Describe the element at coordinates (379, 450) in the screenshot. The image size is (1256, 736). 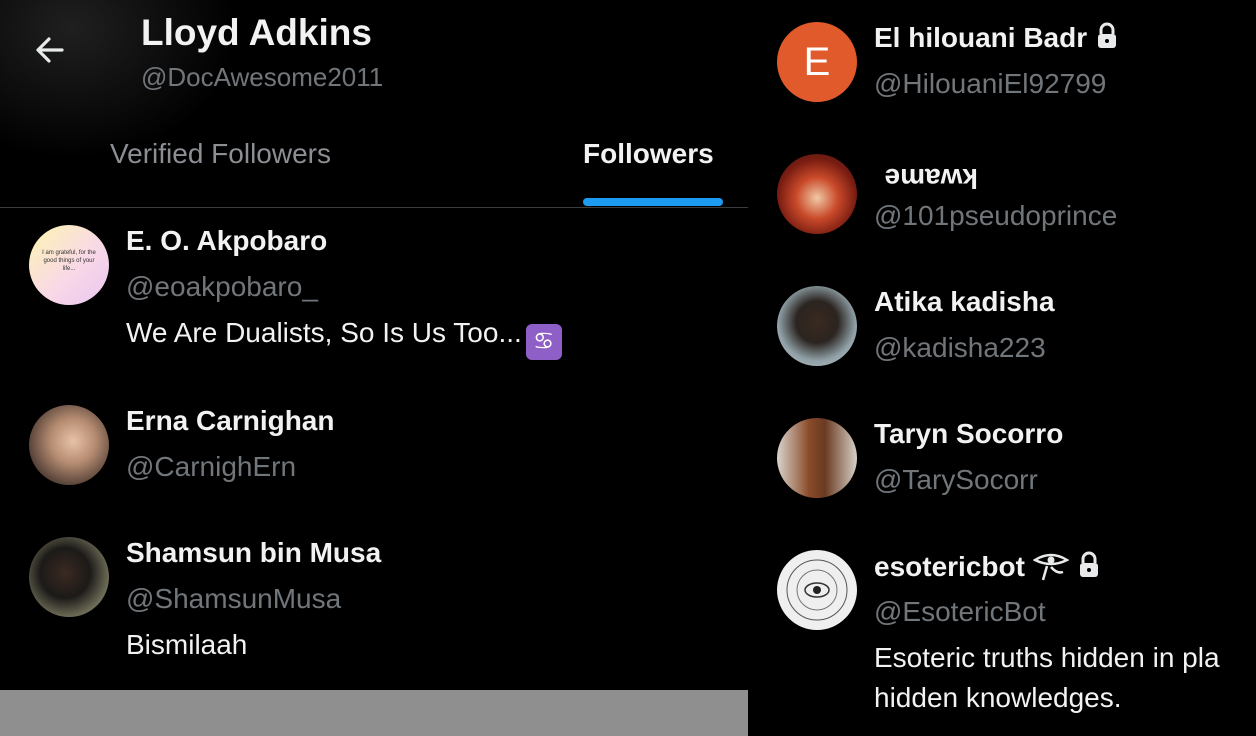
I see `list-item: Erna Carnighan @CarnighErn` at that location.